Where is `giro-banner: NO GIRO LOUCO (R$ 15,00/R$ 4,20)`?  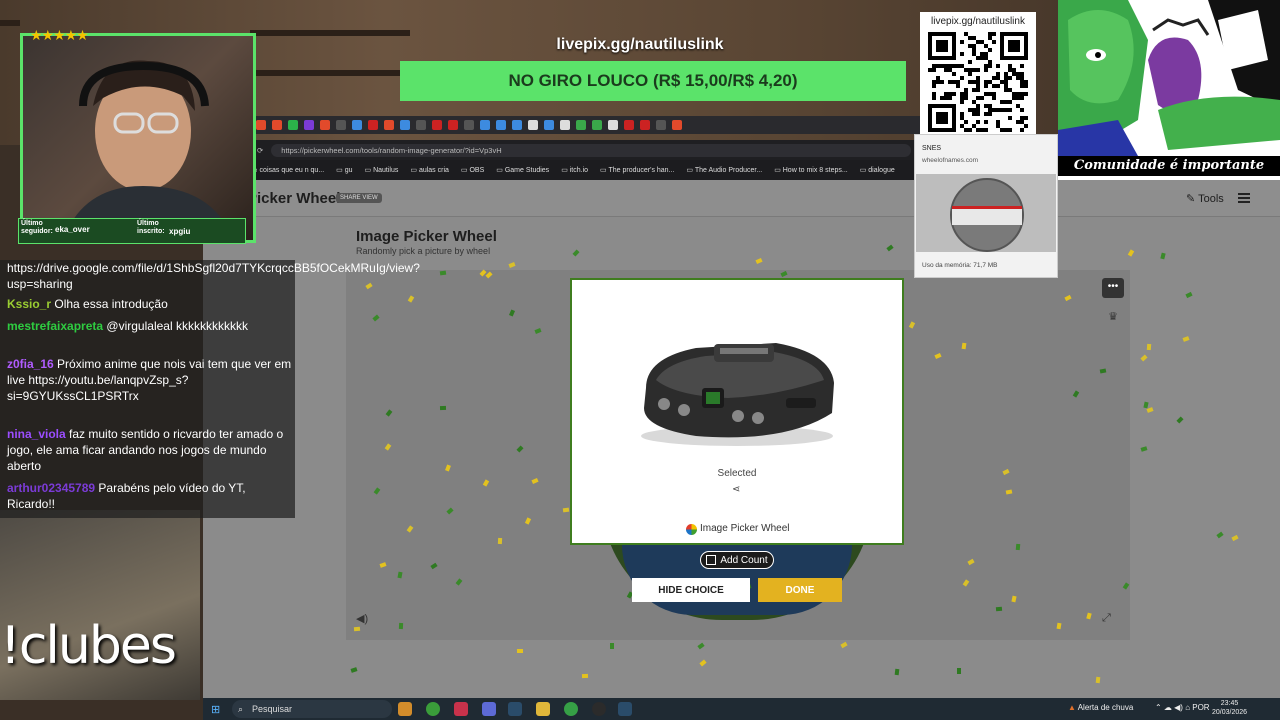 giro-banner: NO GIRO LOUCO (R$ 15,00/R$ 4,20) is located at coordinates (653, 81).